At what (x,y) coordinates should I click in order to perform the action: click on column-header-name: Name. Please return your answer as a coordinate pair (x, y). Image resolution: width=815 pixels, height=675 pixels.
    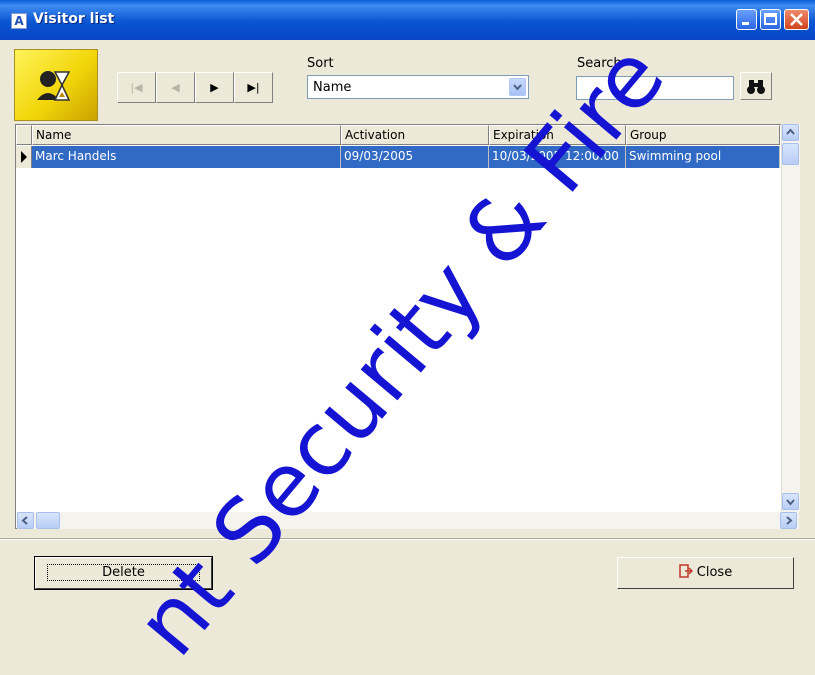
    Looking at the image, I should click on (186, 135).